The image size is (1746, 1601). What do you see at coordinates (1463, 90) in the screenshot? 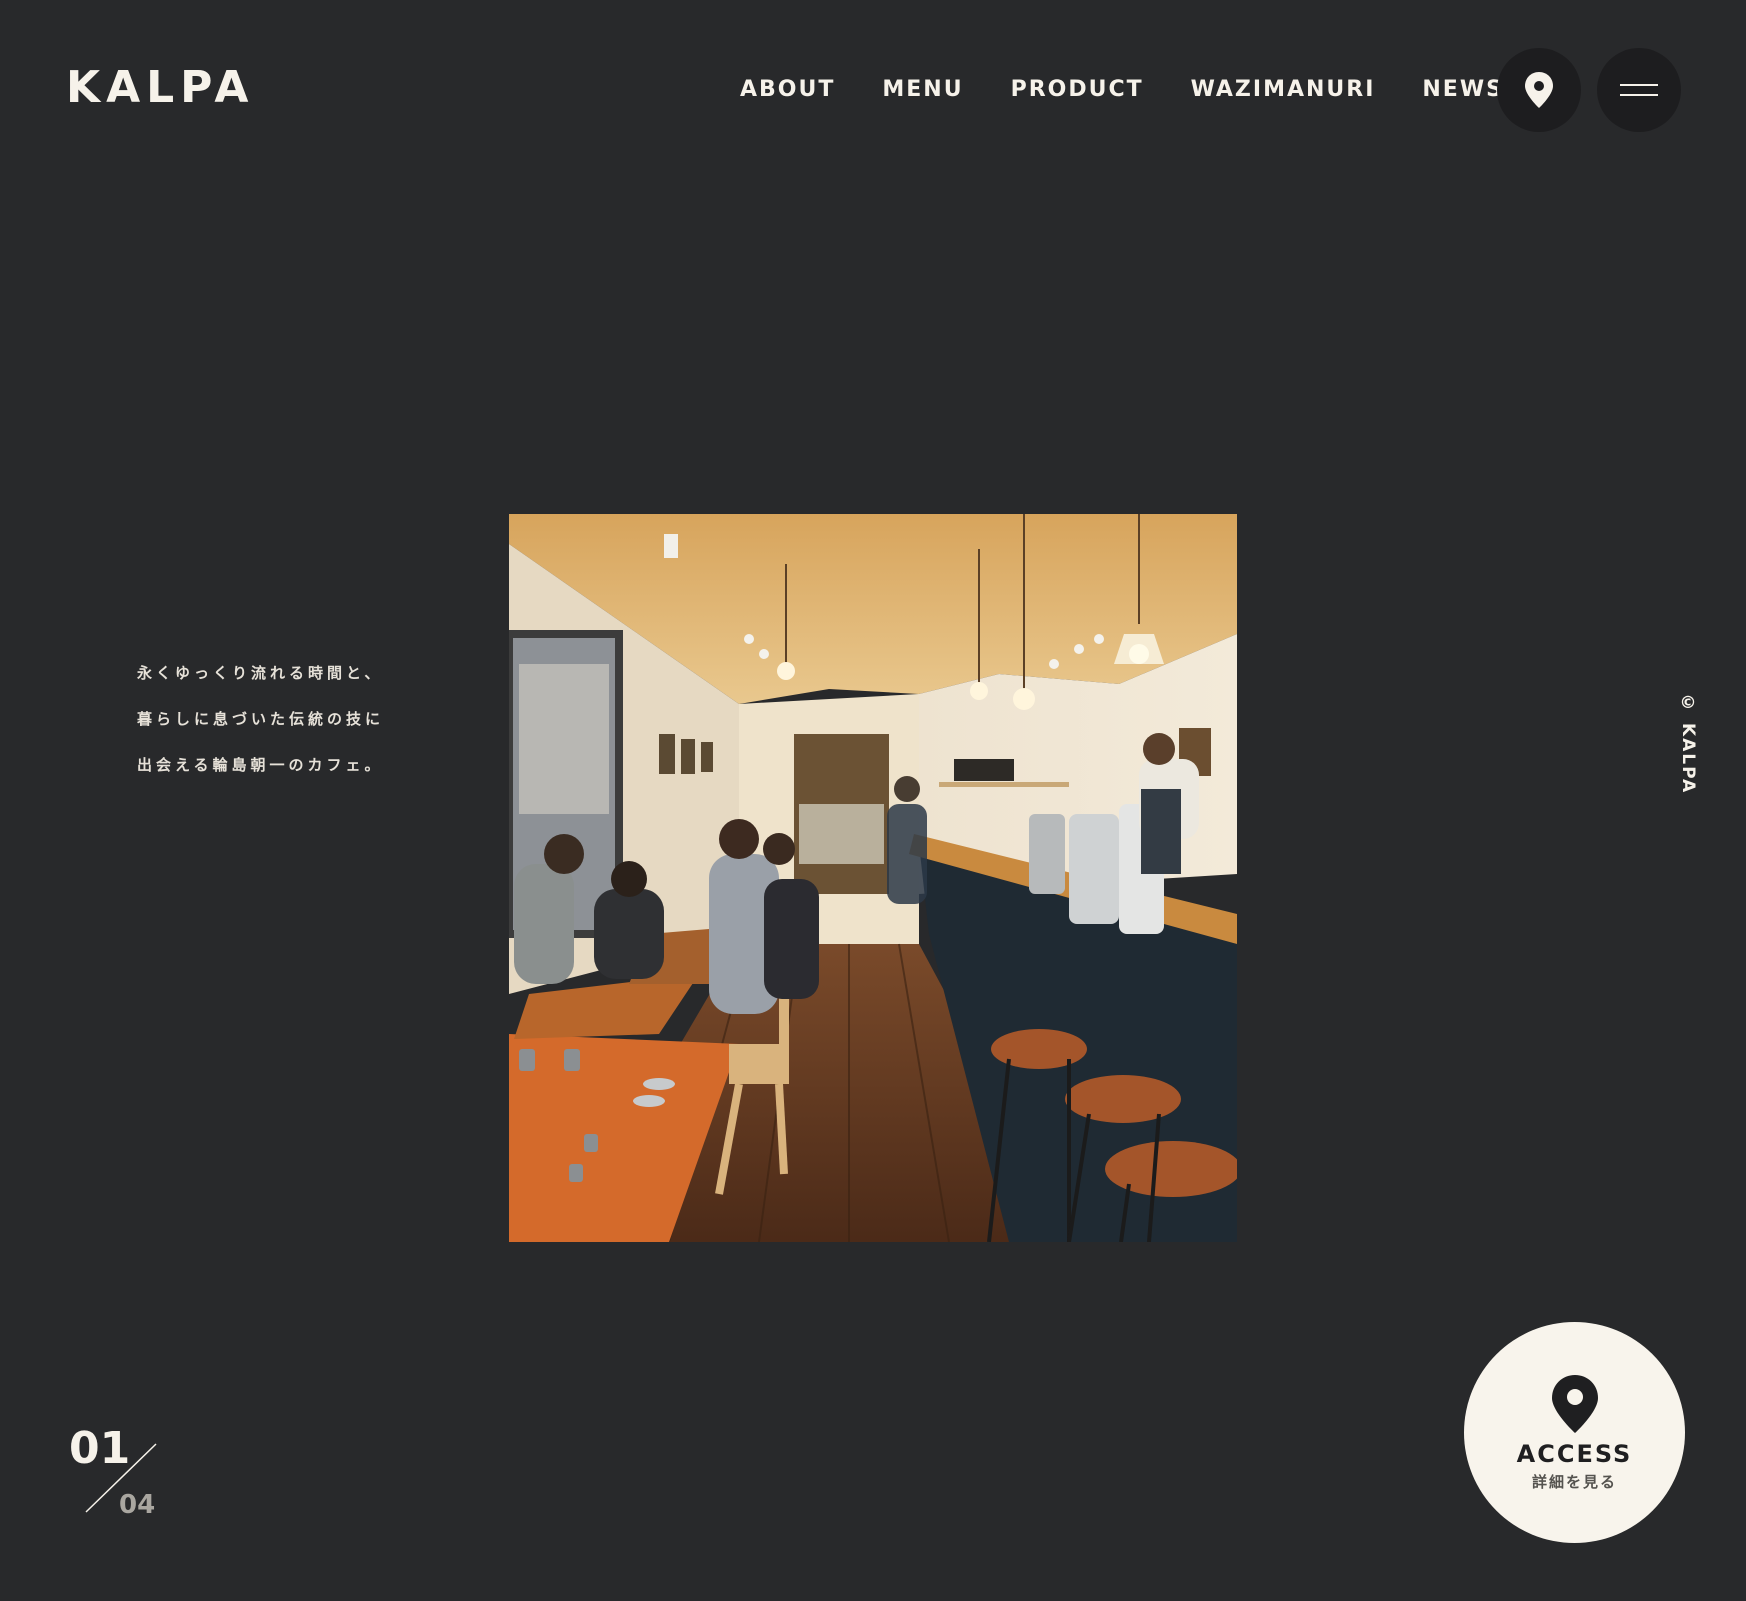
I see `nav-news: NEWS` at bounding box center [1463, 90].